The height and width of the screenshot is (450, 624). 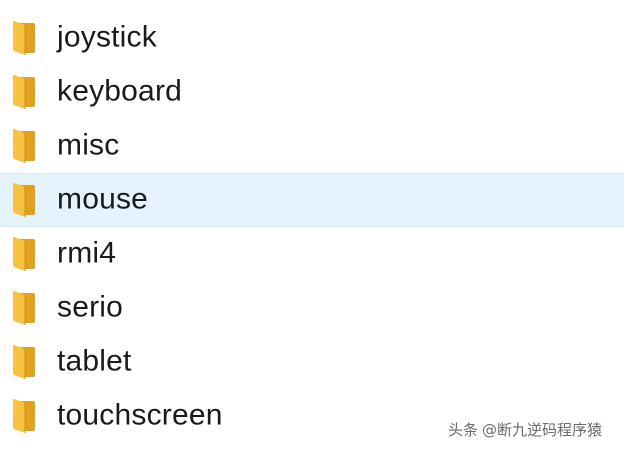 I want to click on folder-name: keyboard, so click(x=120, y=91).